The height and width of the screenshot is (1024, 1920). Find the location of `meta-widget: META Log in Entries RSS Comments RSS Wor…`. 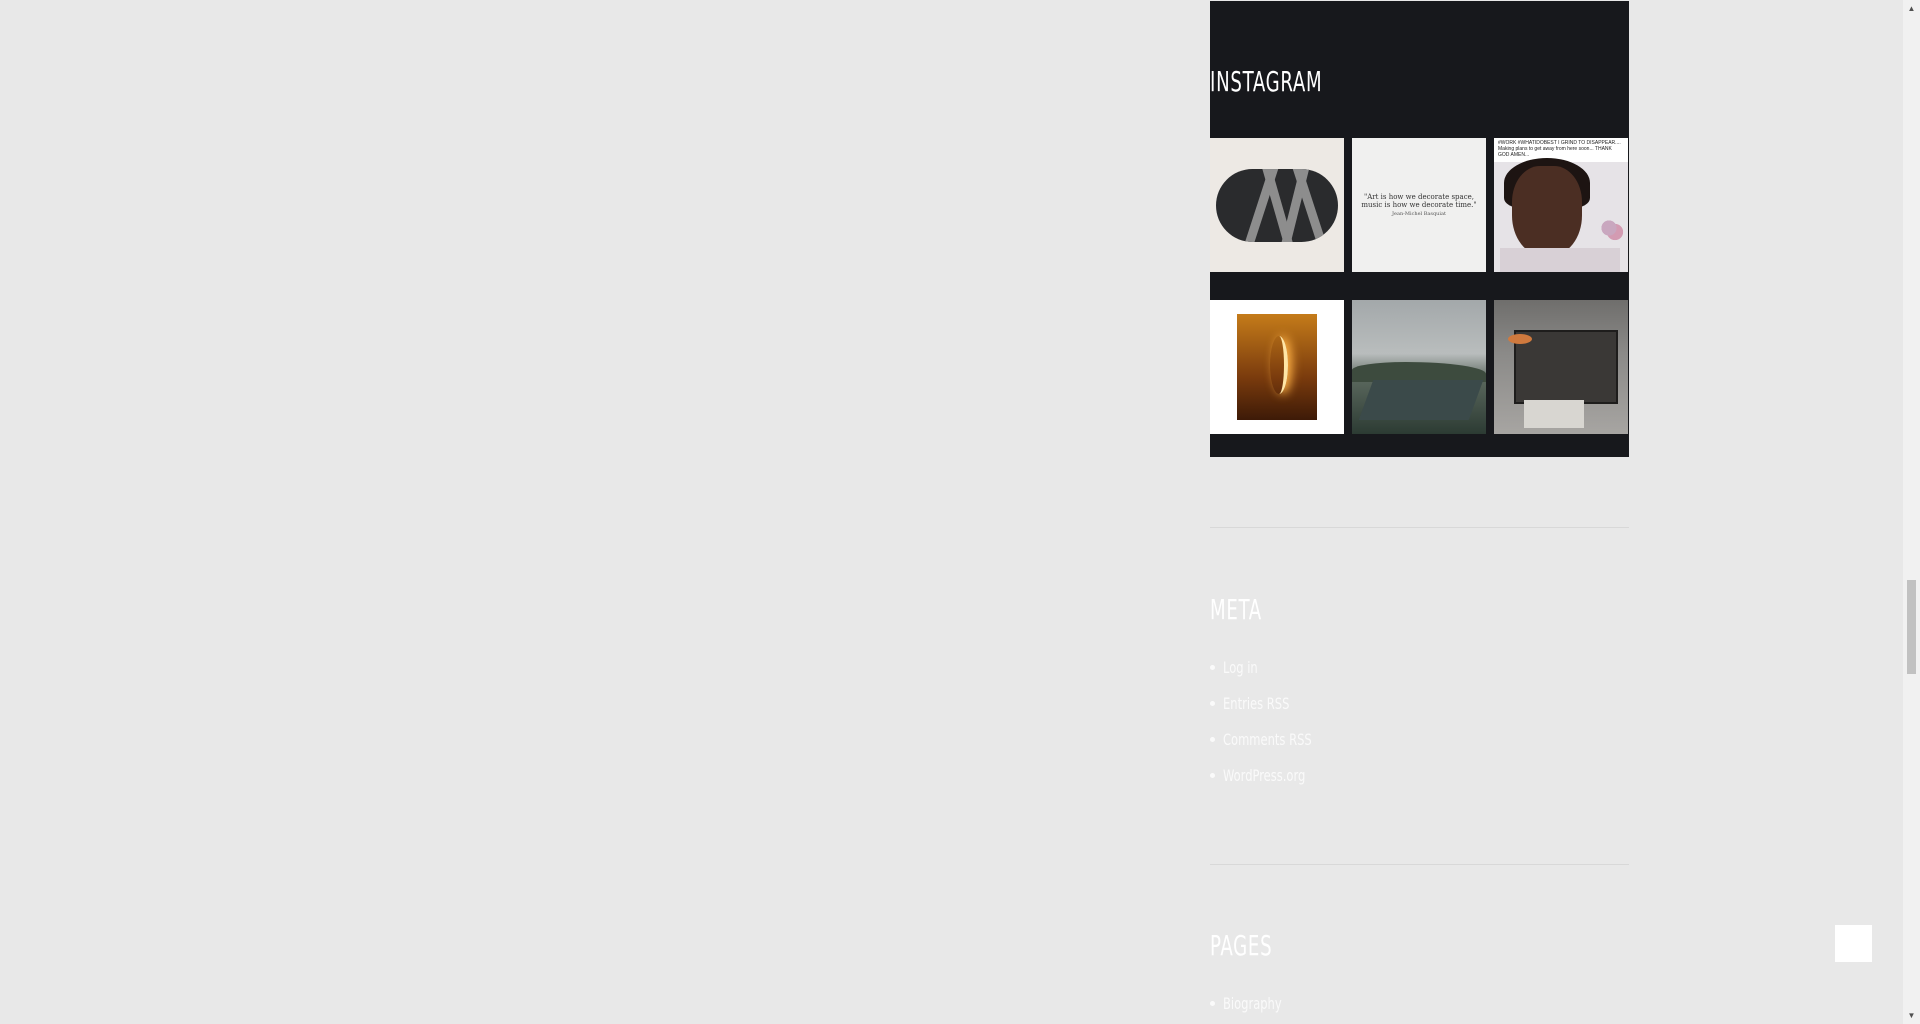

meta-widget: META Log in Entries RSS Comments RSS Wor… is located at coordinates (1419, 693).